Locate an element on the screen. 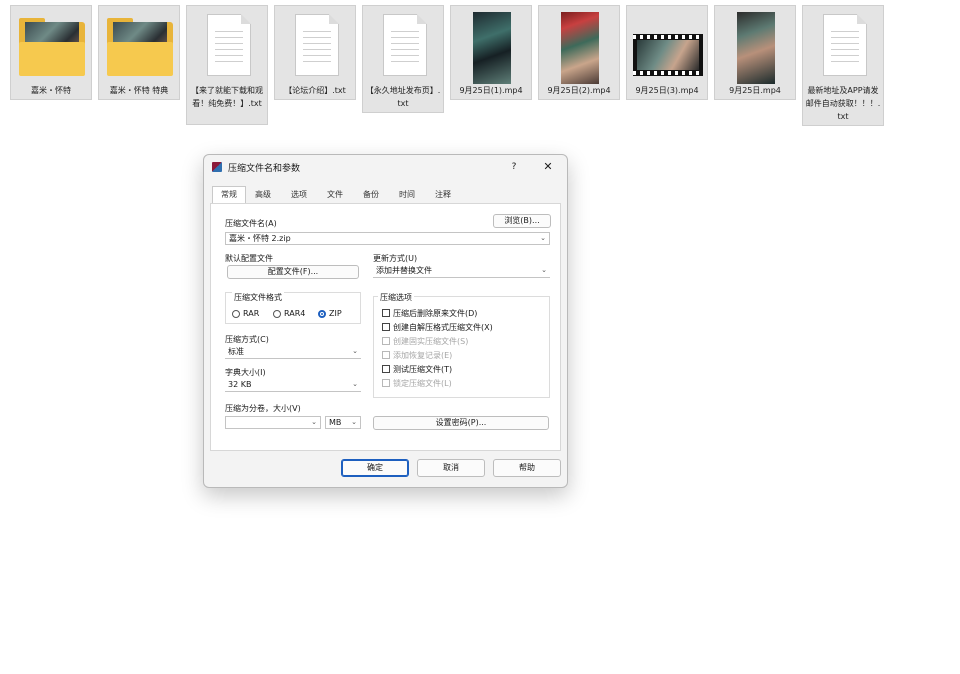  split-size-label: 压缩为分卷，大小(V) is located at coordinates (263, 408).